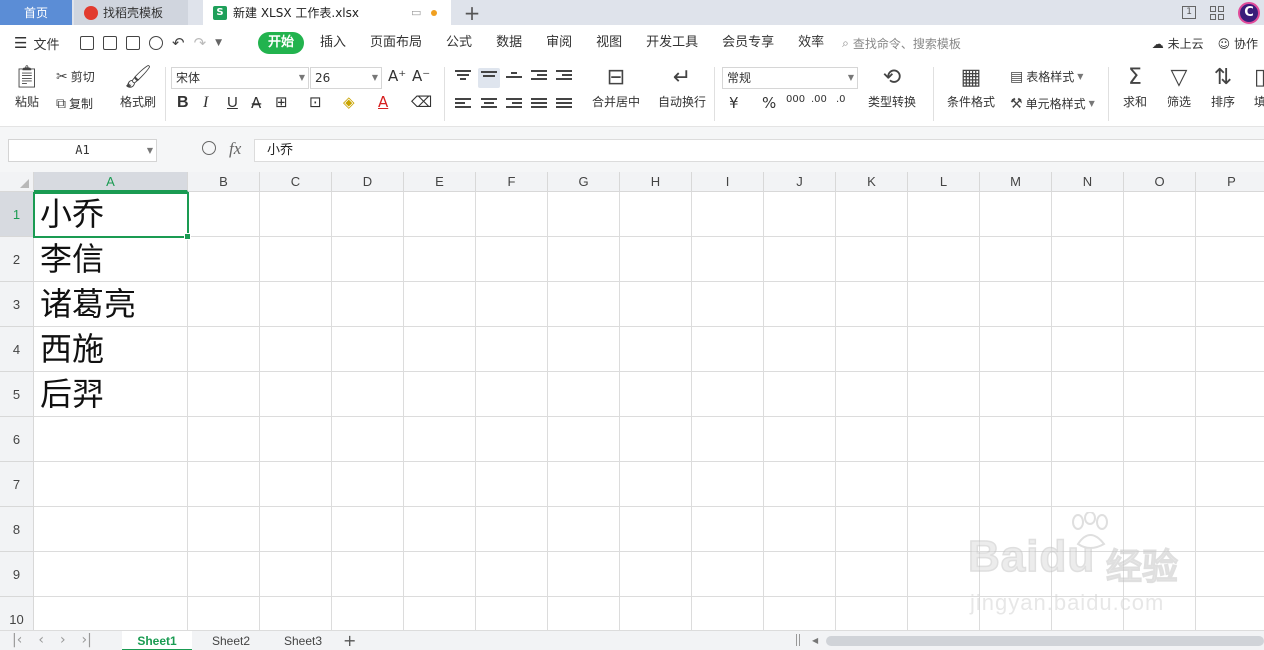  What do you see at coordinates (728, 574) in the screenshot?
I see `cell-i9` at bounding box center [728, 574].